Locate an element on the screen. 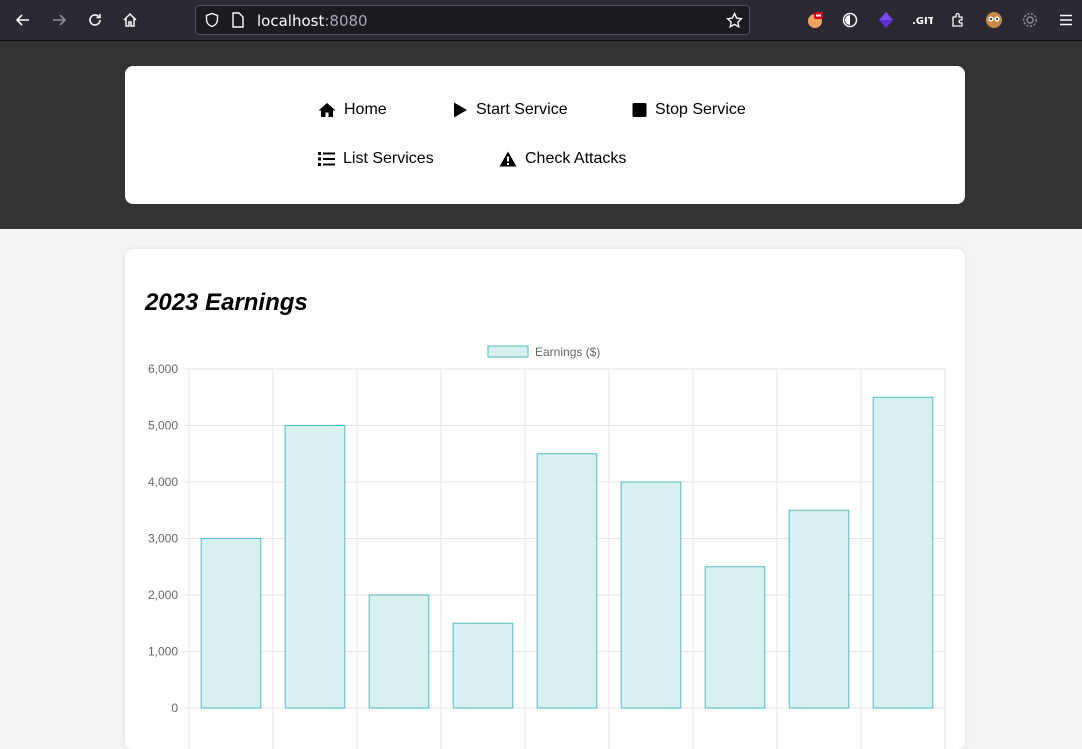 The height and width of the screenshot is (749, 1082). nav-start-service-label: Start Service is located at coordinates (522, 109).